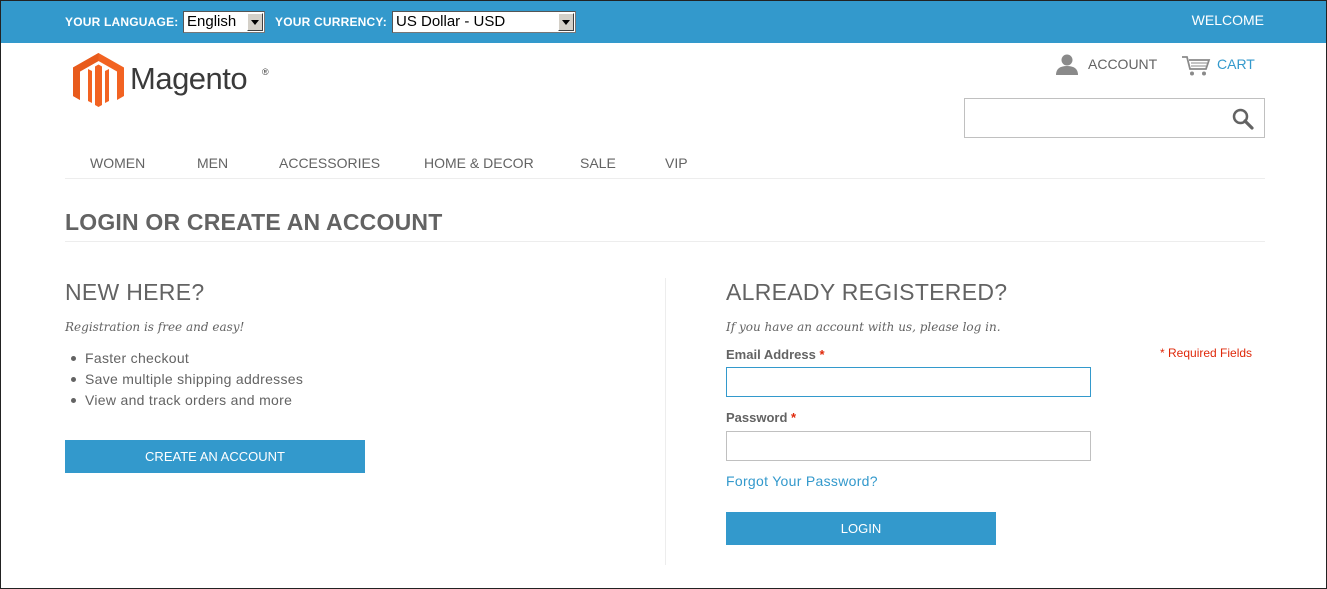 The height and width of the screenshot is (589, 1327). I want to click on account-icon, so click(1067, 65).